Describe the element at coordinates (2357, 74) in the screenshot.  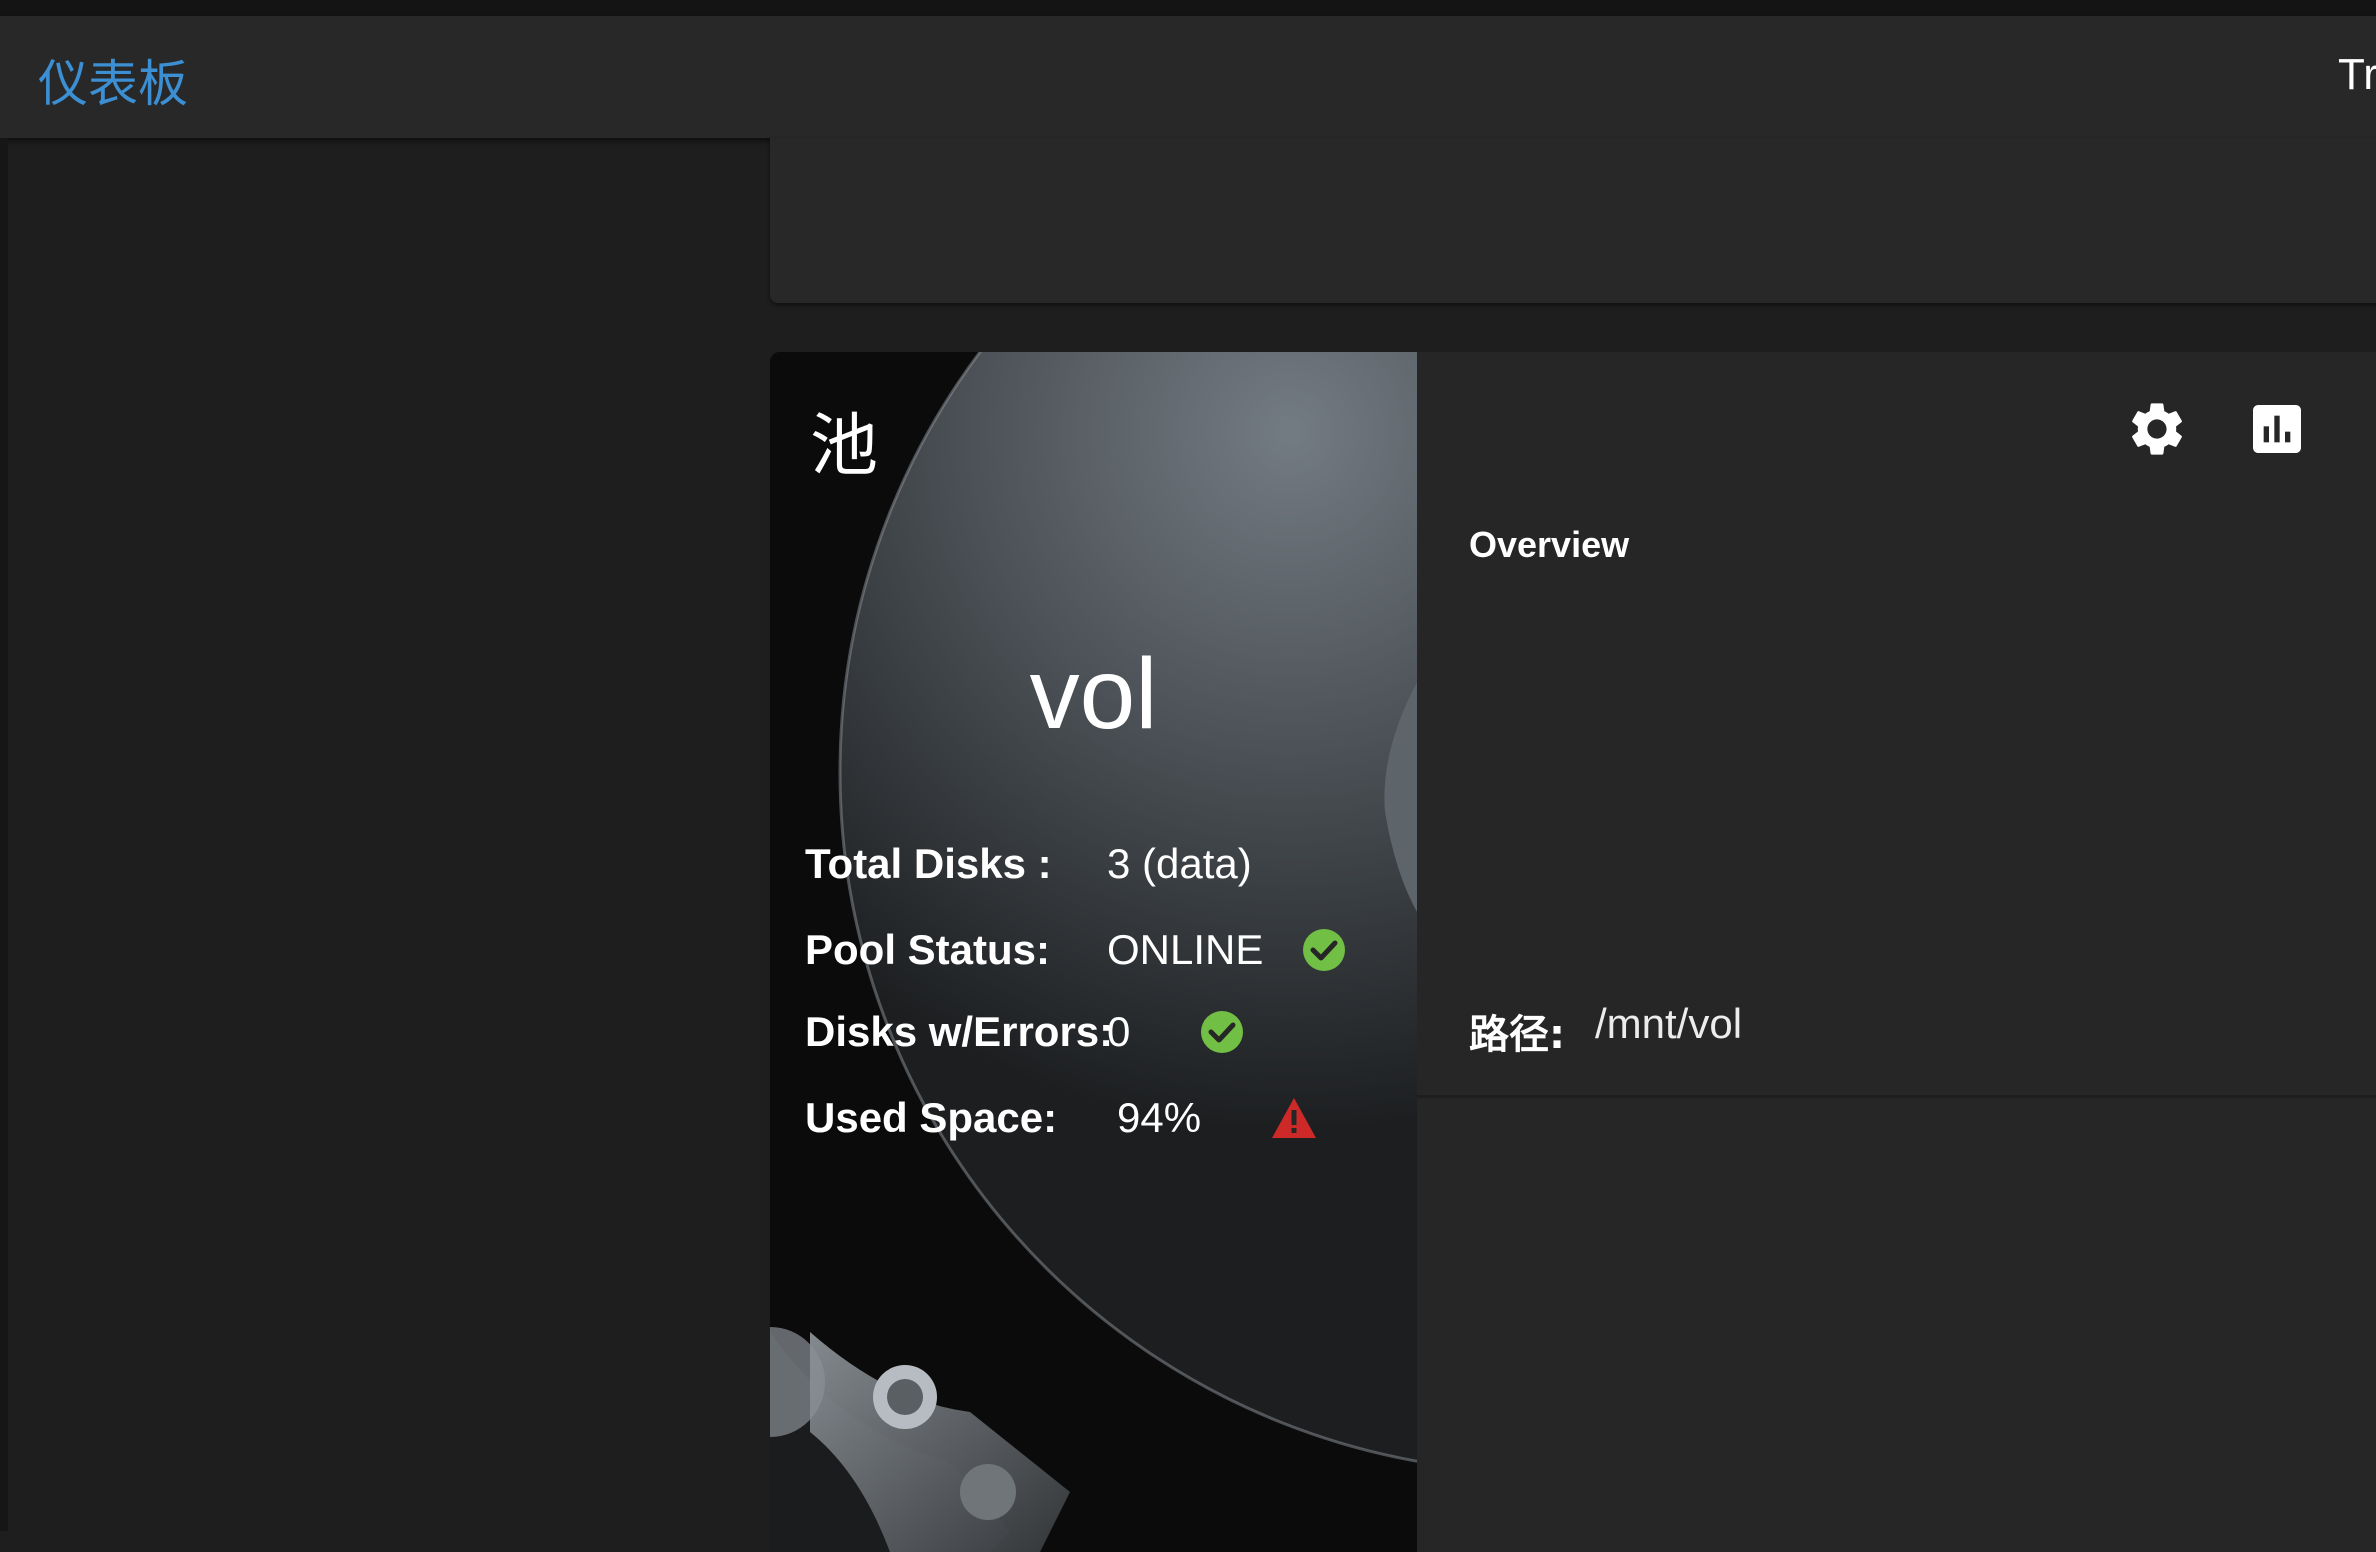
I see `header-right-text: Tr` at that location.